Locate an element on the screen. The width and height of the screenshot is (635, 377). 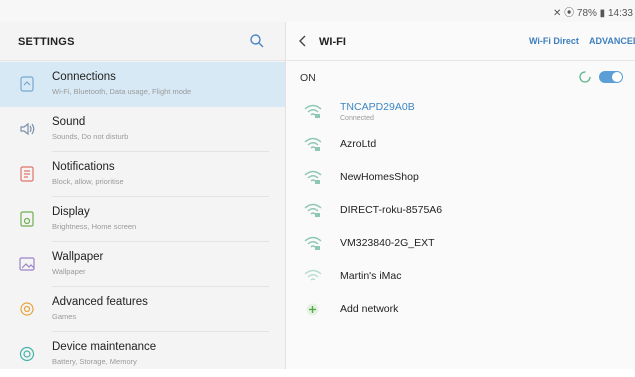
sidebar-item-sub: Block, allow, prioritise is located at coordinates (88, 181).